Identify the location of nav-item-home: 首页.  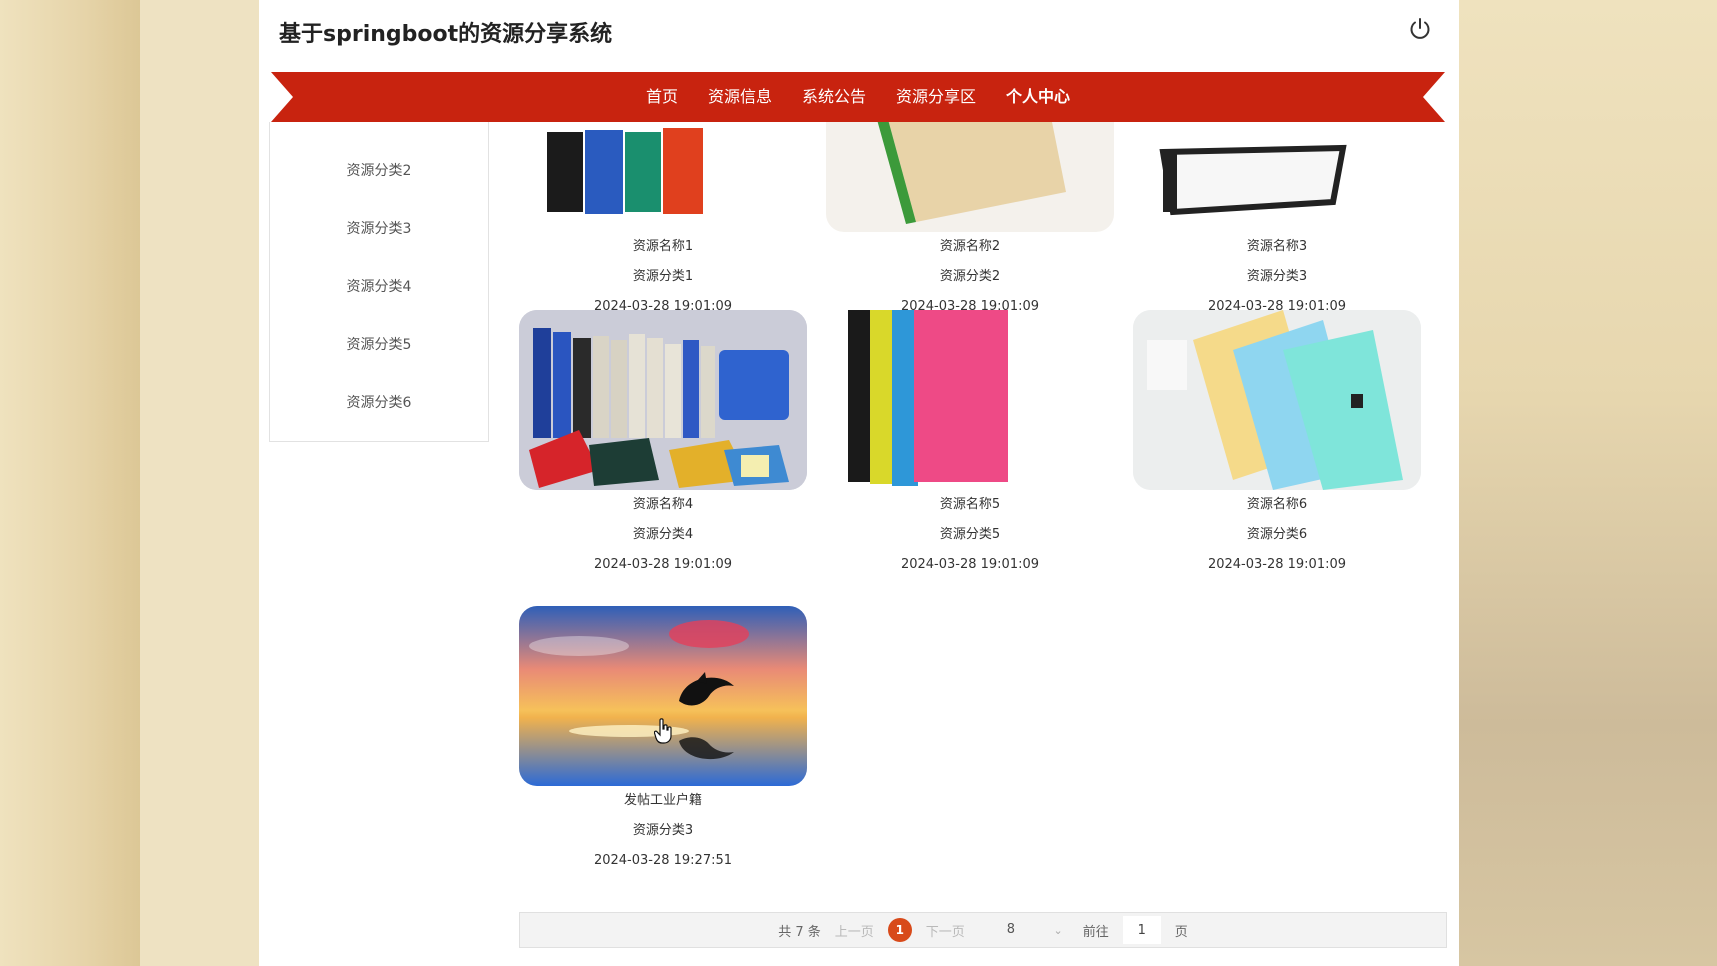
(662, 97).